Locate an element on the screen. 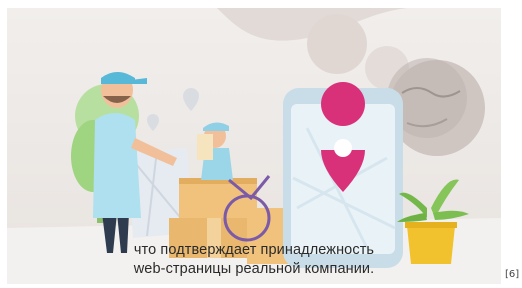  map-pin-icon is located at coordinates (173, 109).